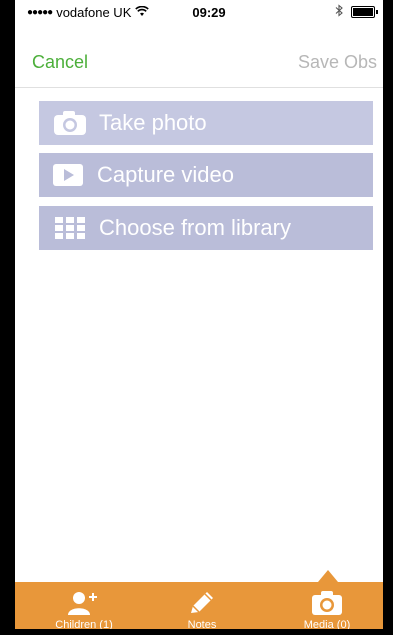  What do you see at coordinates (364, 12) in the screenshot?
I see `battery-icon` at bounding box center [364, 12].